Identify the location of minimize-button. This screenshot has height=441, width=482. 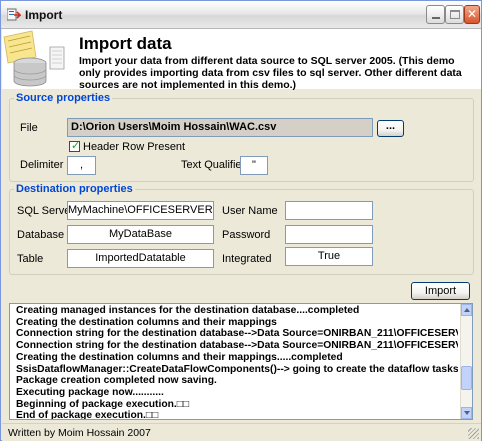
(435, 14).